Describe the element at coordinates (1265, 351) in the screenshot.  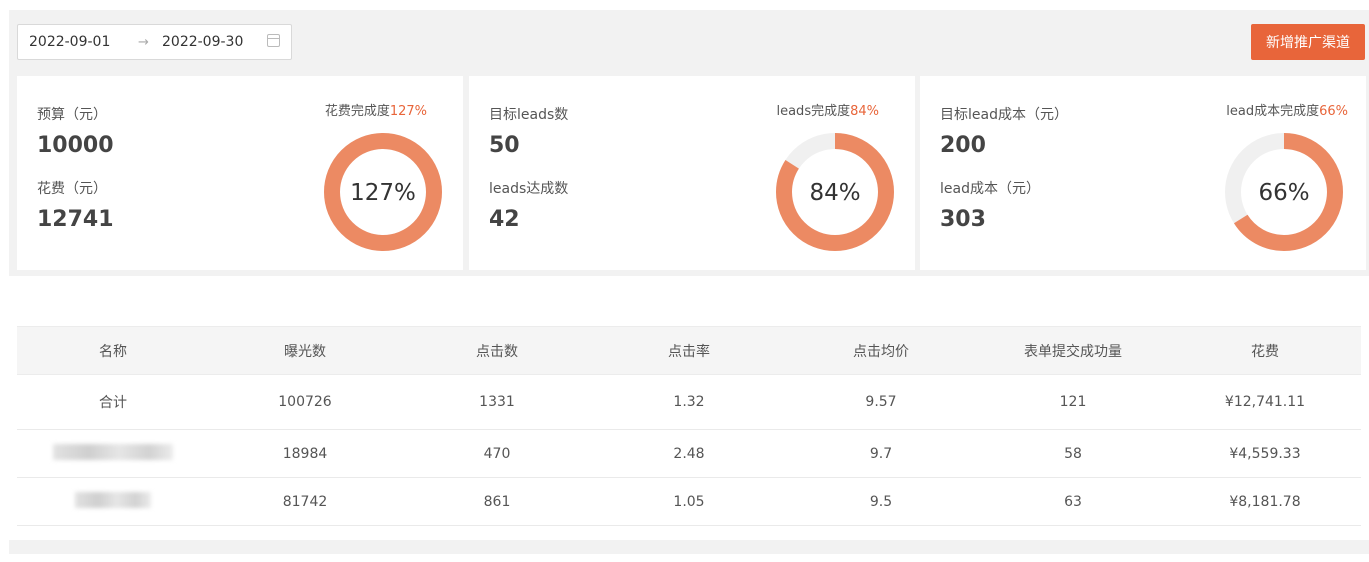
I see `col-header-spend: 花费` at that location.